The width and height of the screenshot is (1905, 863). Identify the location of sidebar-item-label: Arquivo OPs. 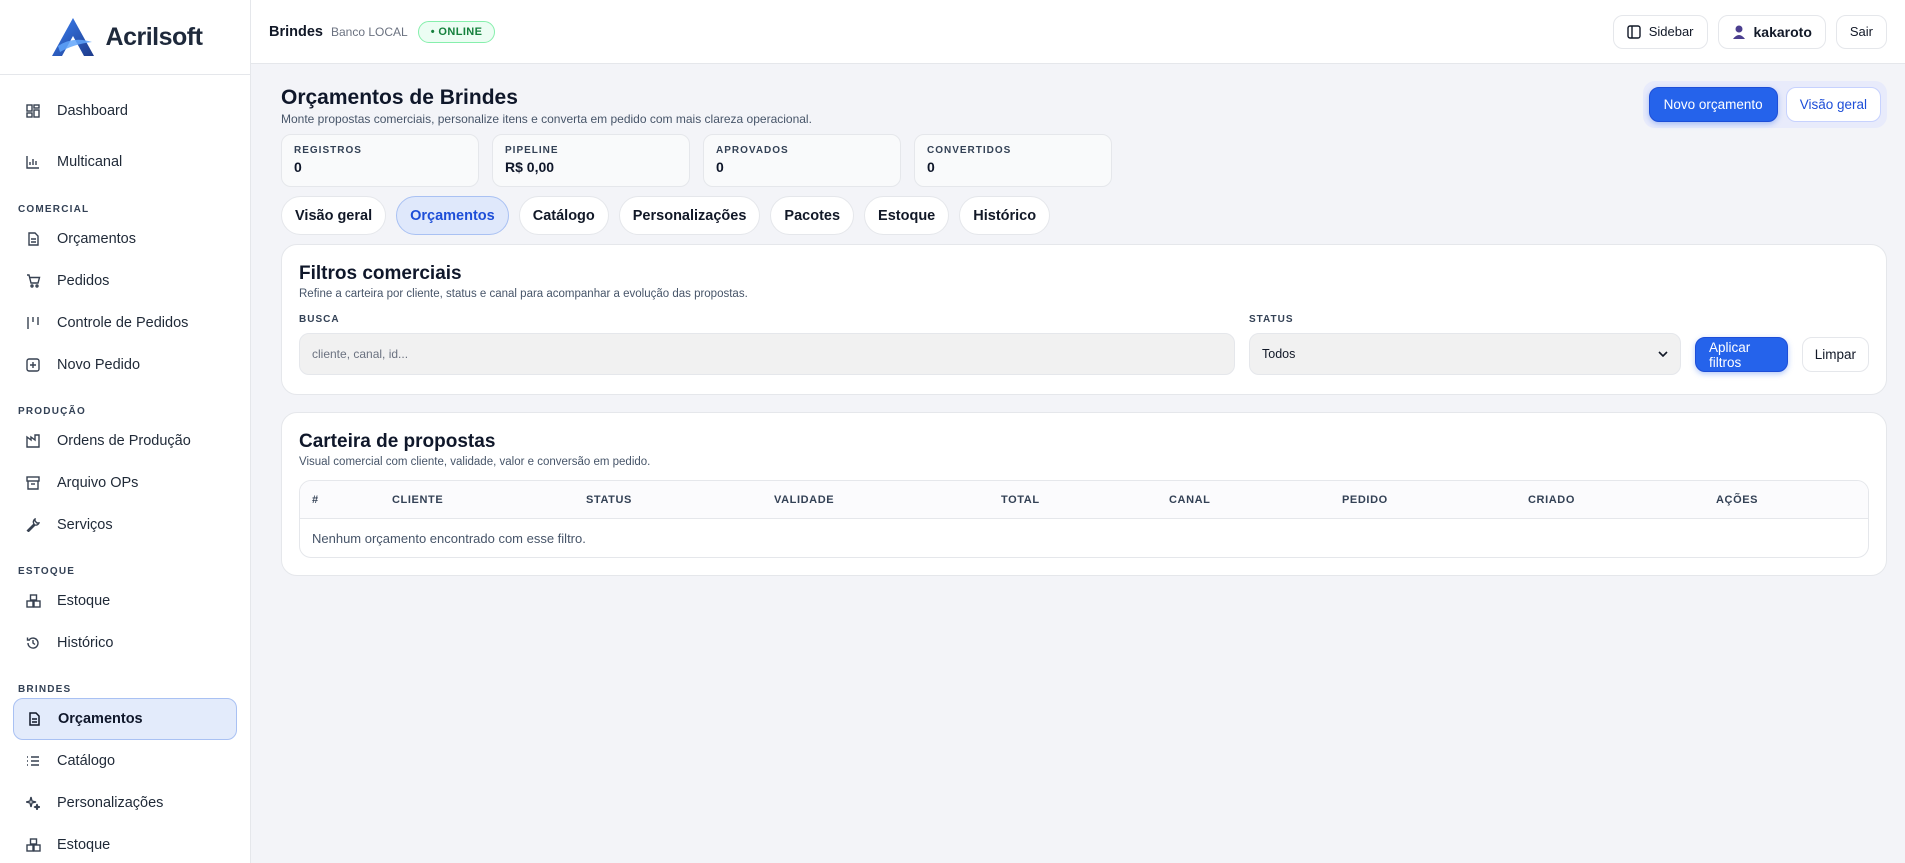
(98, 483).